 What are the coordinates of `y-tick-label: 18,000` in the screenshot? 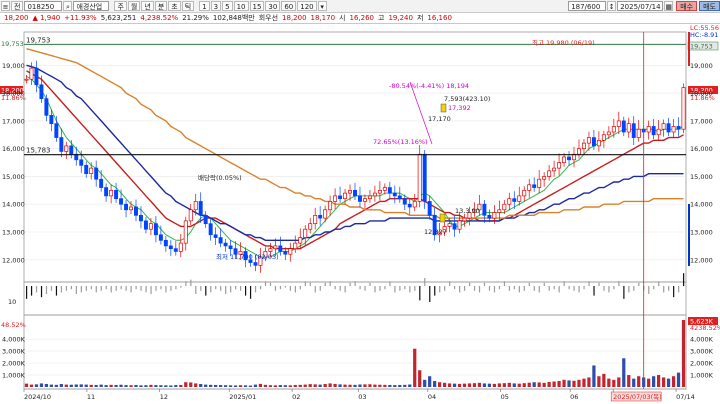 It's located at (701, 94).